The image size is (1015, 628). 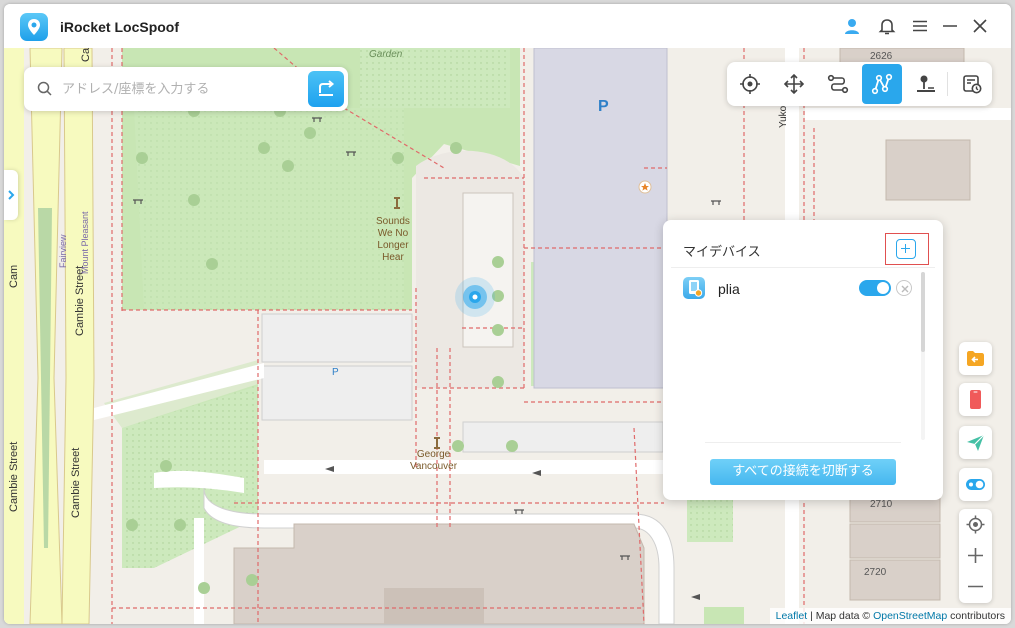 I want to click on search-box, so click(x=186, y=89).